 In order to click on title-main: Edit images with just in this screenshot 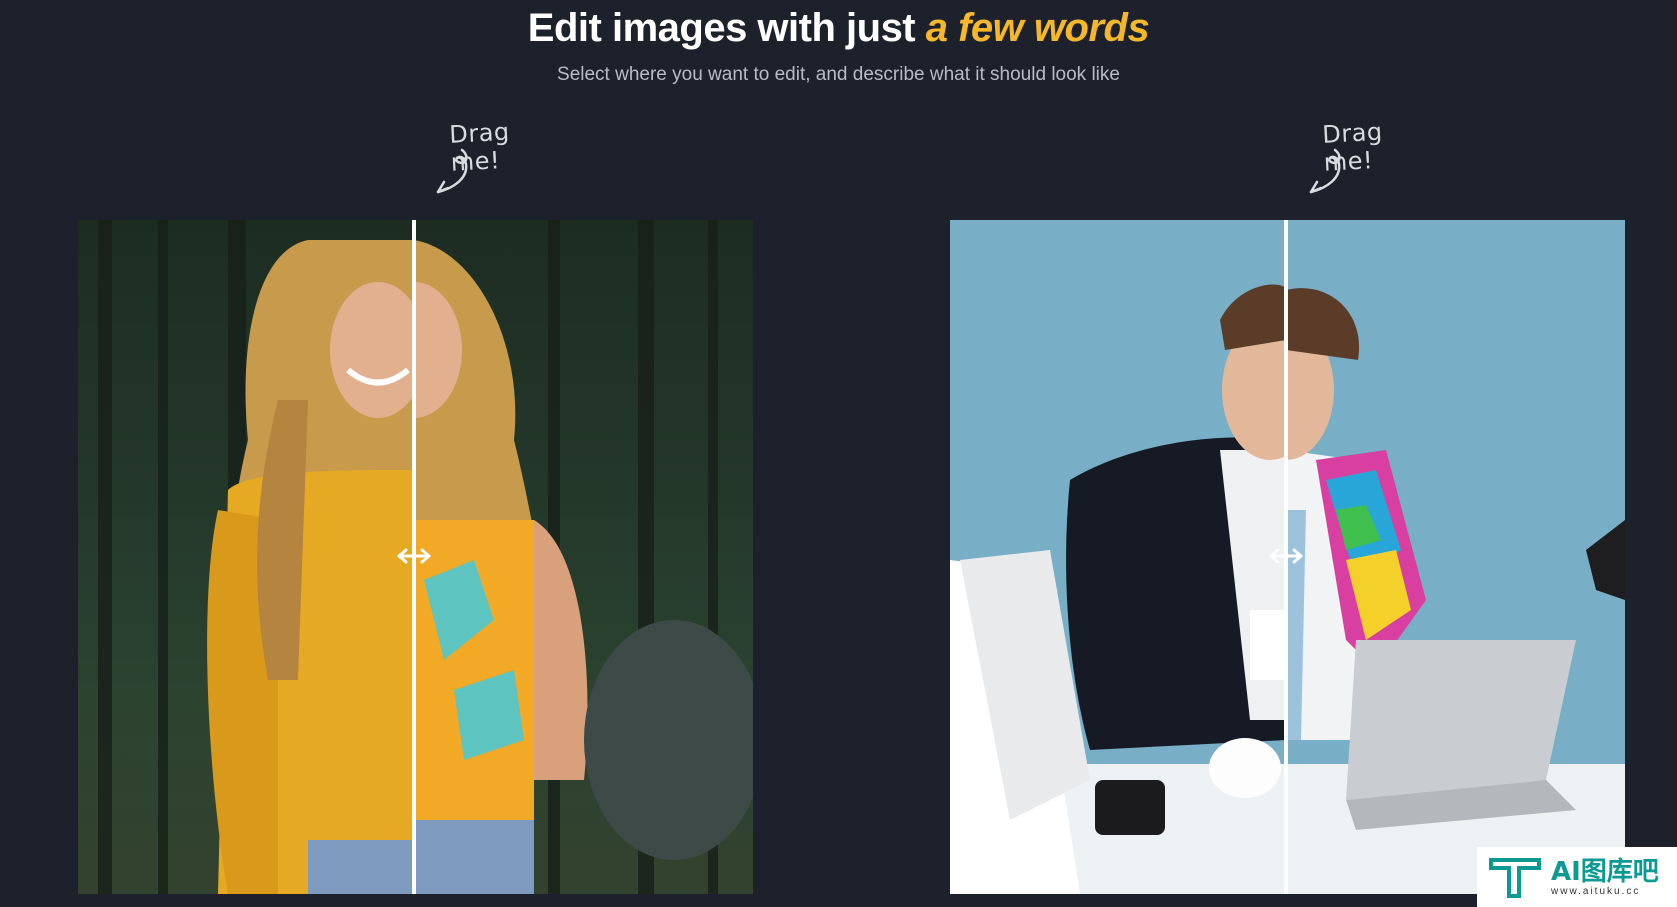, I will do `click(726, 28)`.